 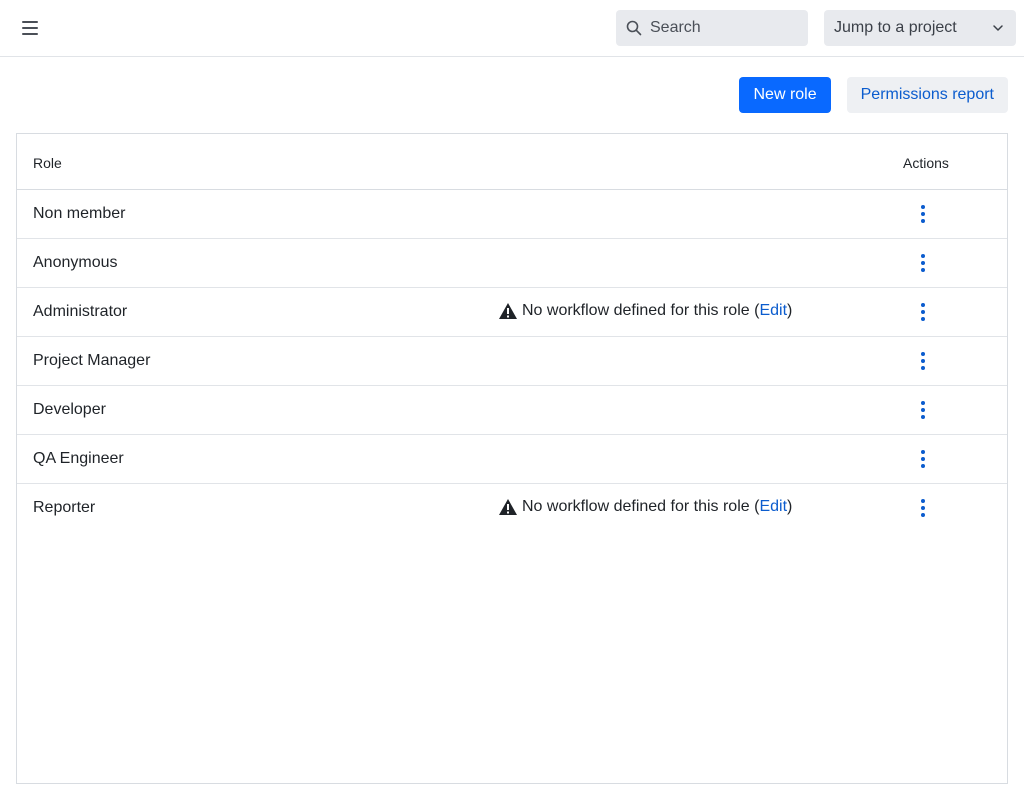 What do you see at coordinates (79, 213) in the screenshot?
I see `role-name: Non member` at bounding box center [79, 213].